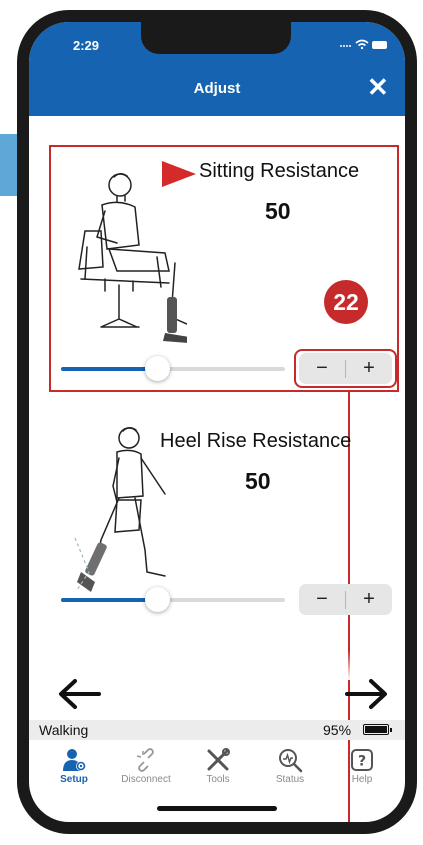  I want to click on arrow-left-icon, so click(79, 695).